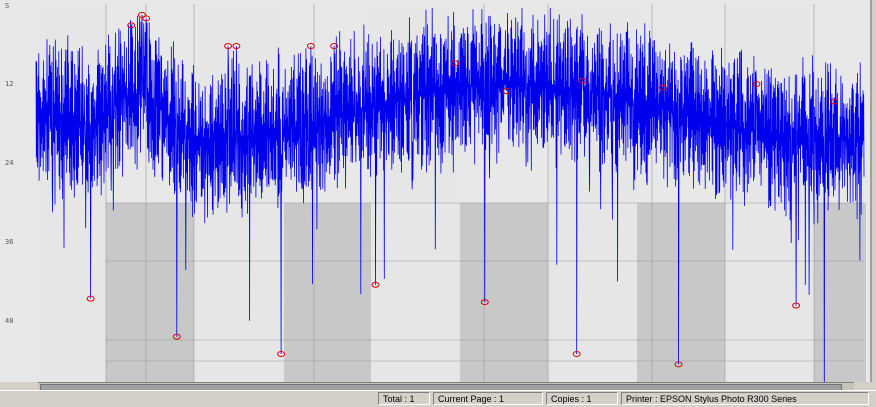  What do you see at coordinates (502, 399) in the screenshot?
I see `status-page-value: 1` at bounding box center [502, 399].